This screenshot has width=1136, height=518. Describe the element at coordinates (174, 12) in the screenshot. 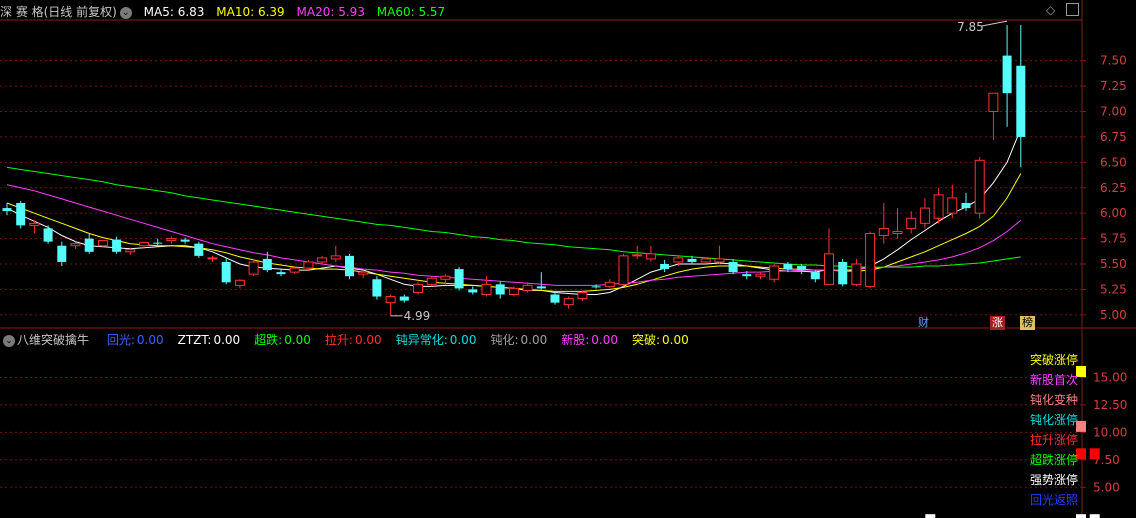

I see `ma5-readout: MA5: 6.83` at that location.